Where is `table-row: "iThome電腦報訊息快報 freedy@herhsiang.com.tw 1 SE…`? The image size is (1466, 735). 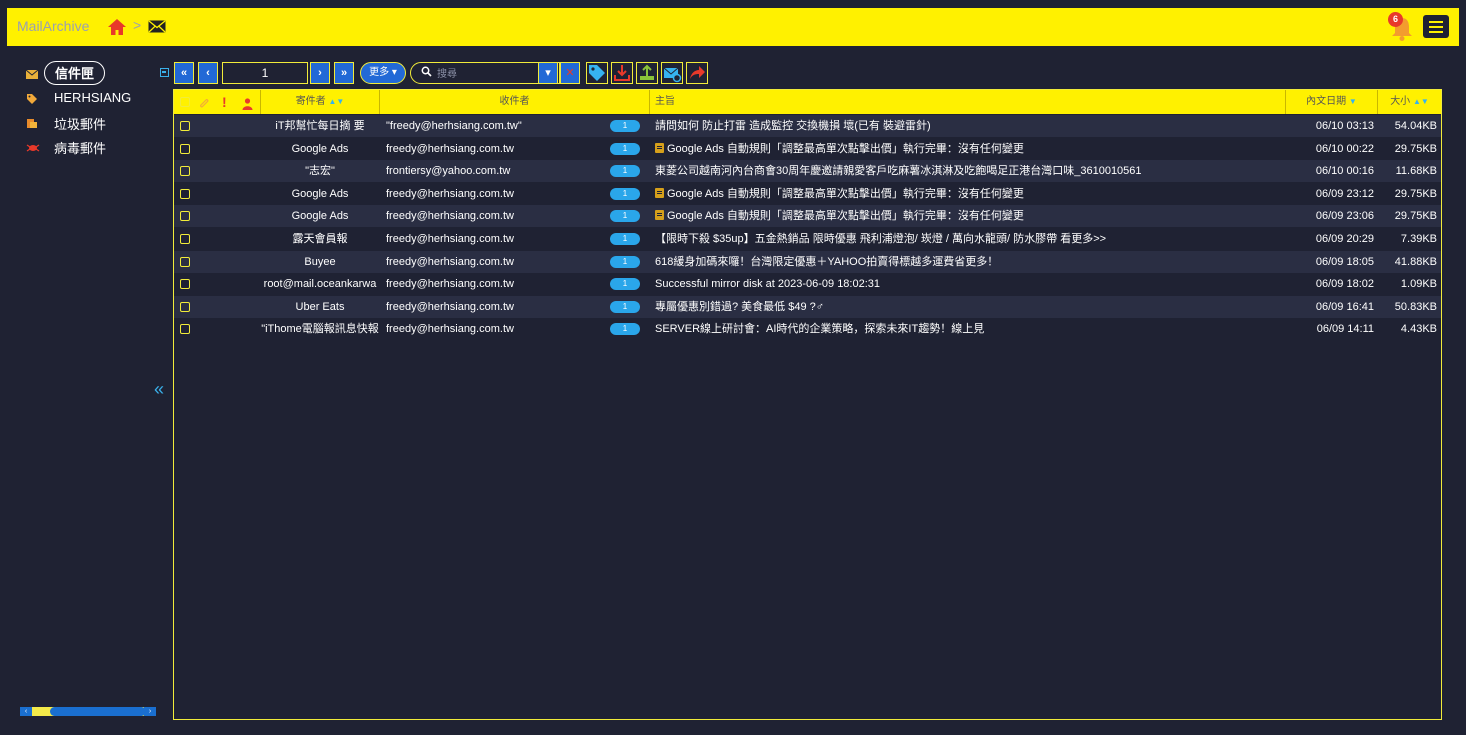
table-row: "iThome電腦報訊息快報 freedy@herhsiang.com.tw 1 SE… is located at coordinates (807, 329).